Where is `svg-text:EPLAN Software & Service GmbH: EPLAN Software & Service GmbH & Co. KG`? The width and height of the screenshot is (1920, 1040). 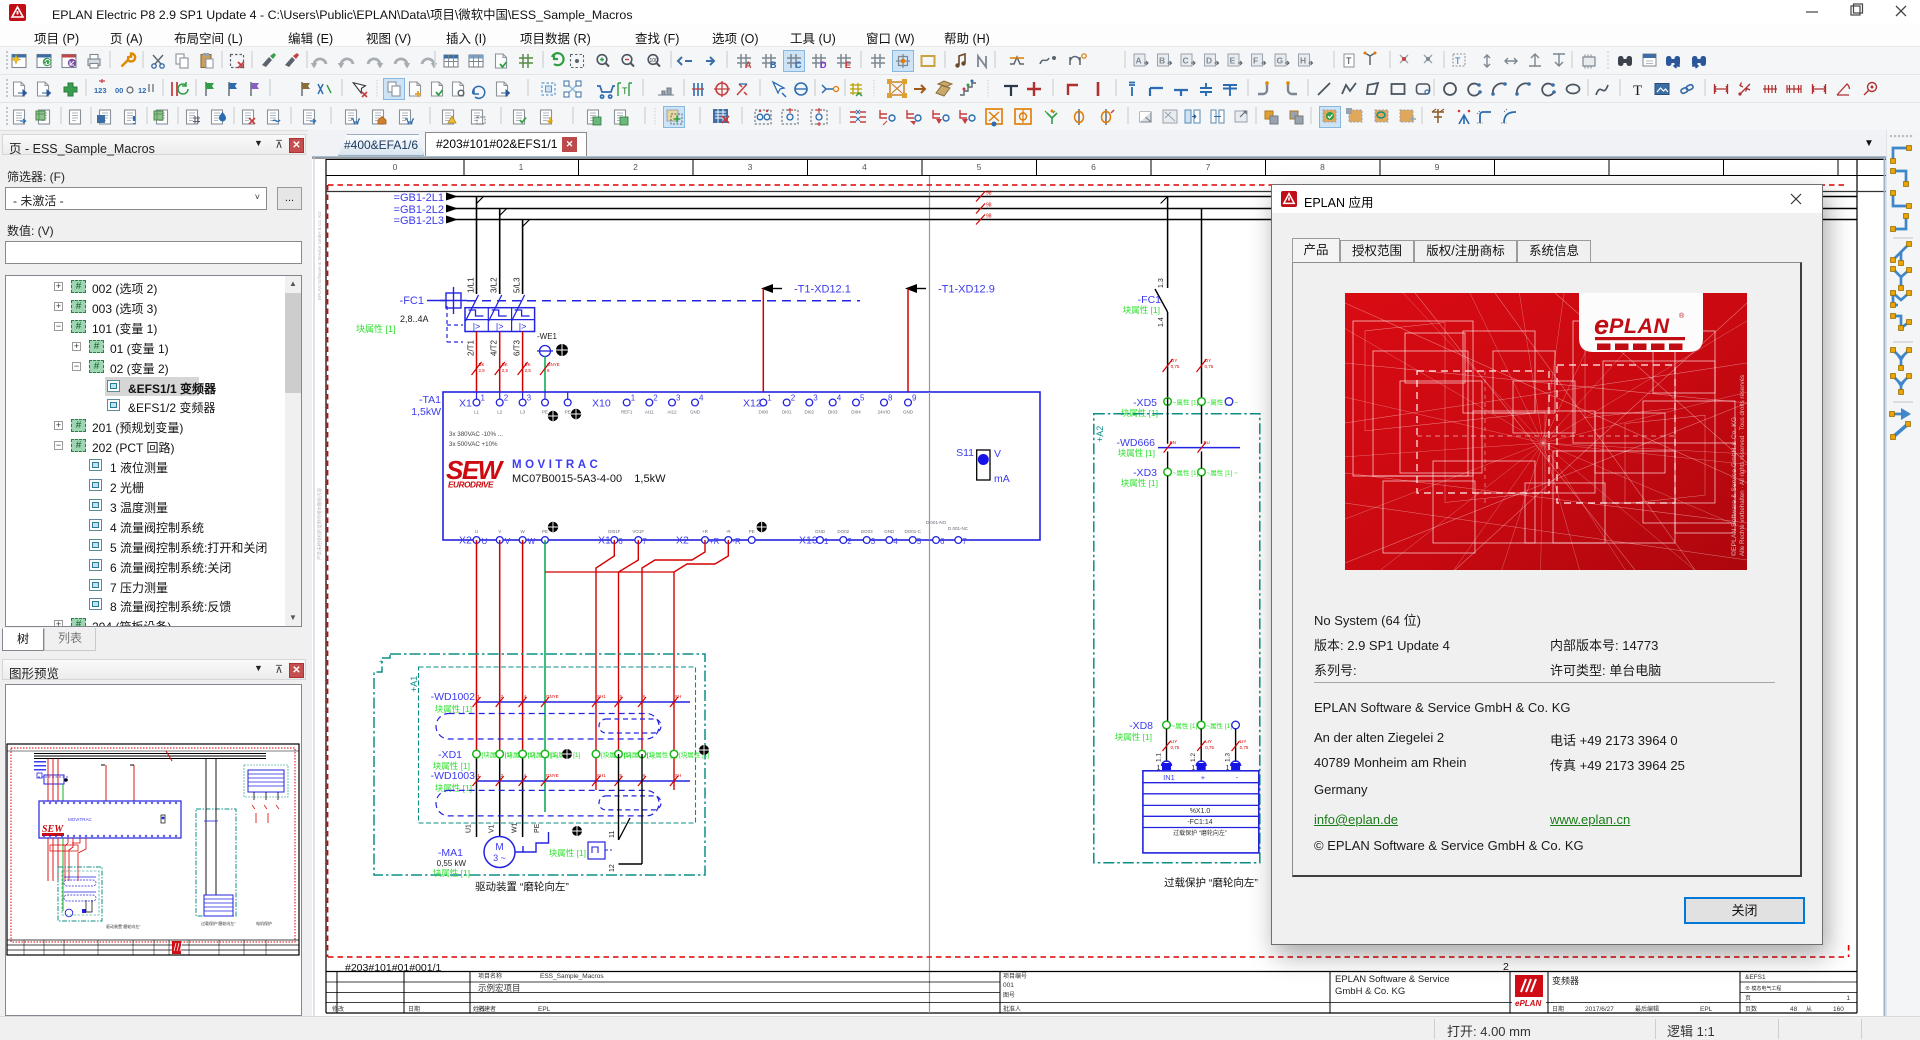
svg-text:EPLAN Software & Service GmbH: EPLAN Software & Service GmbH & Co. KG is located at coordinates (319, 255).